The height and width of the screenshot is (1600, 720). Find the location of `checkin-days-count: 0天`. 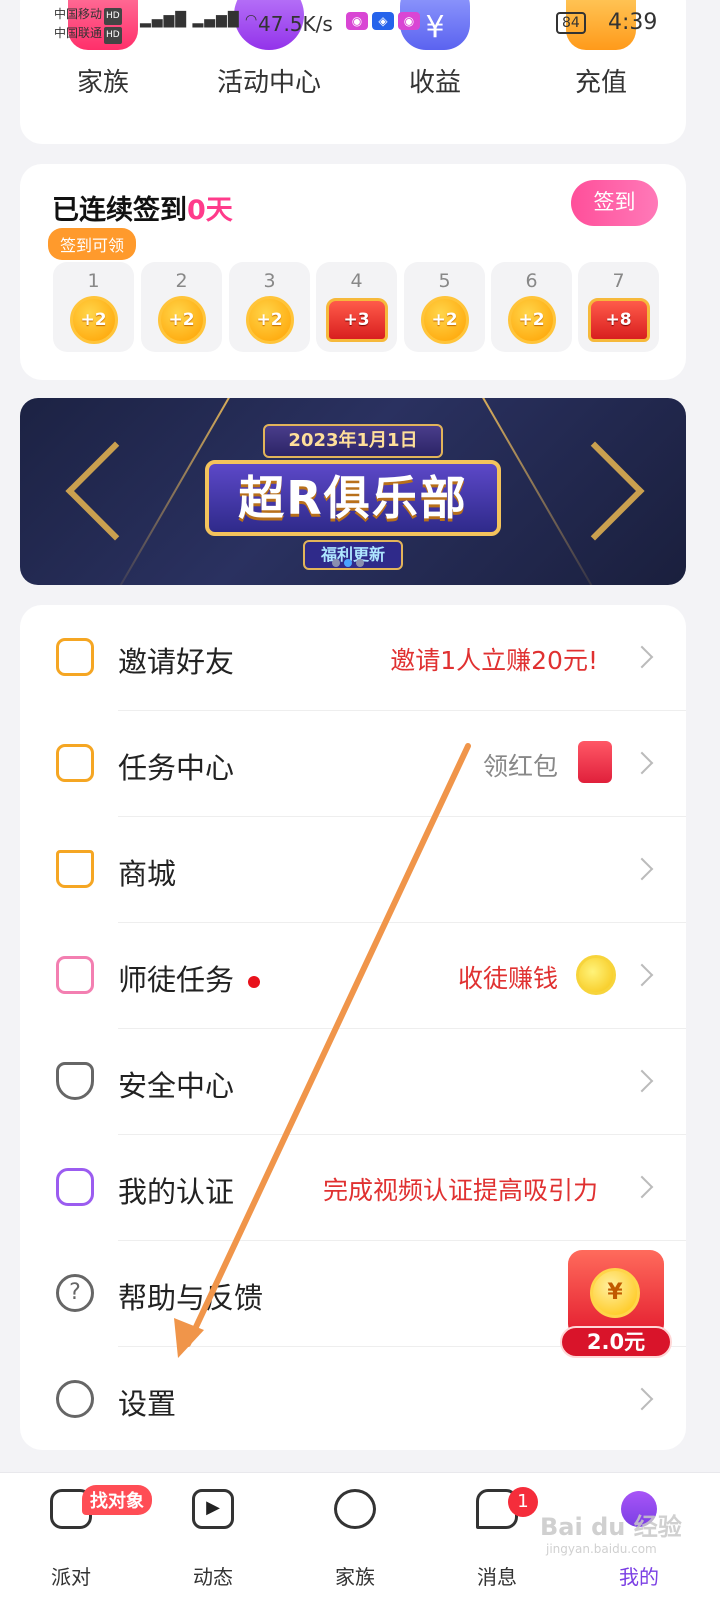

checkin-days-count: 0天 is located at coordinates (210, 210).